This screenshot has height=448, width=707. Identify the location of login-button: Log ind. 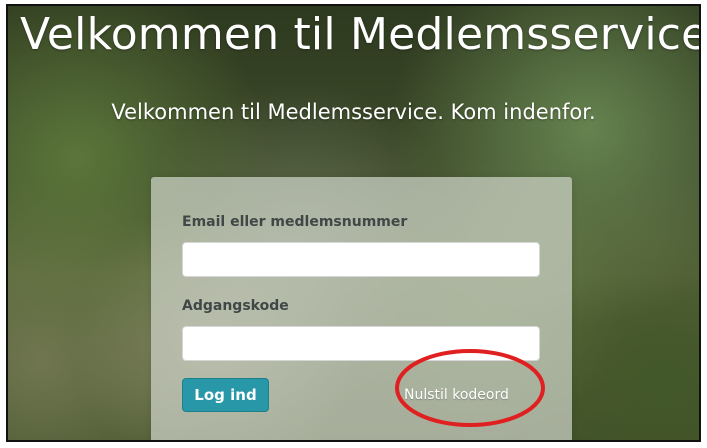
(225, 395).